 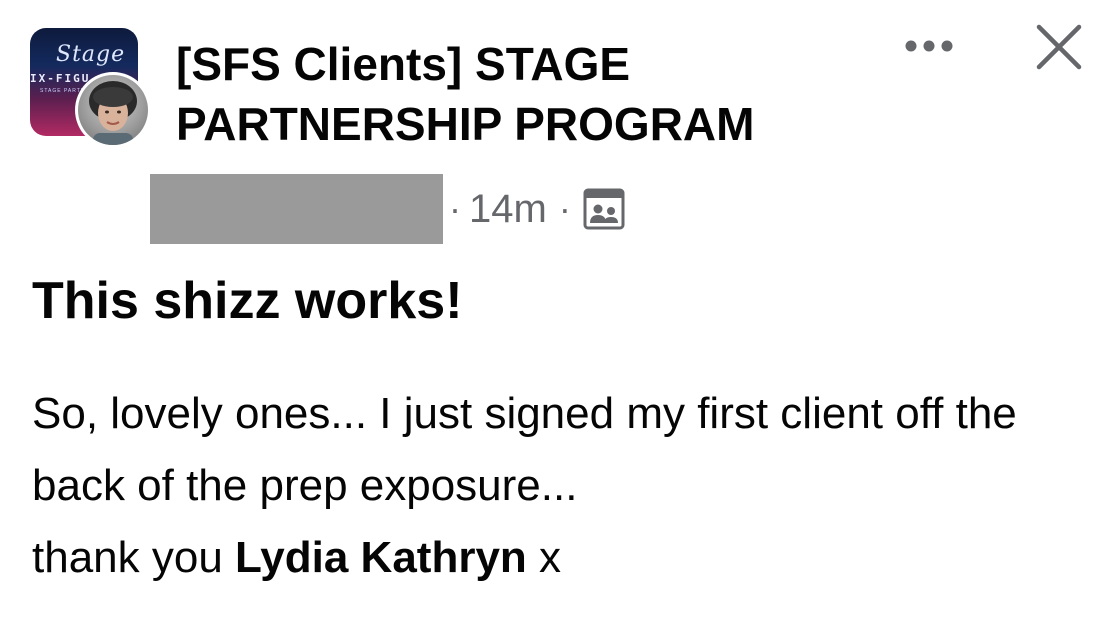 I want to click on close-button, so click(x=1059, y=47).